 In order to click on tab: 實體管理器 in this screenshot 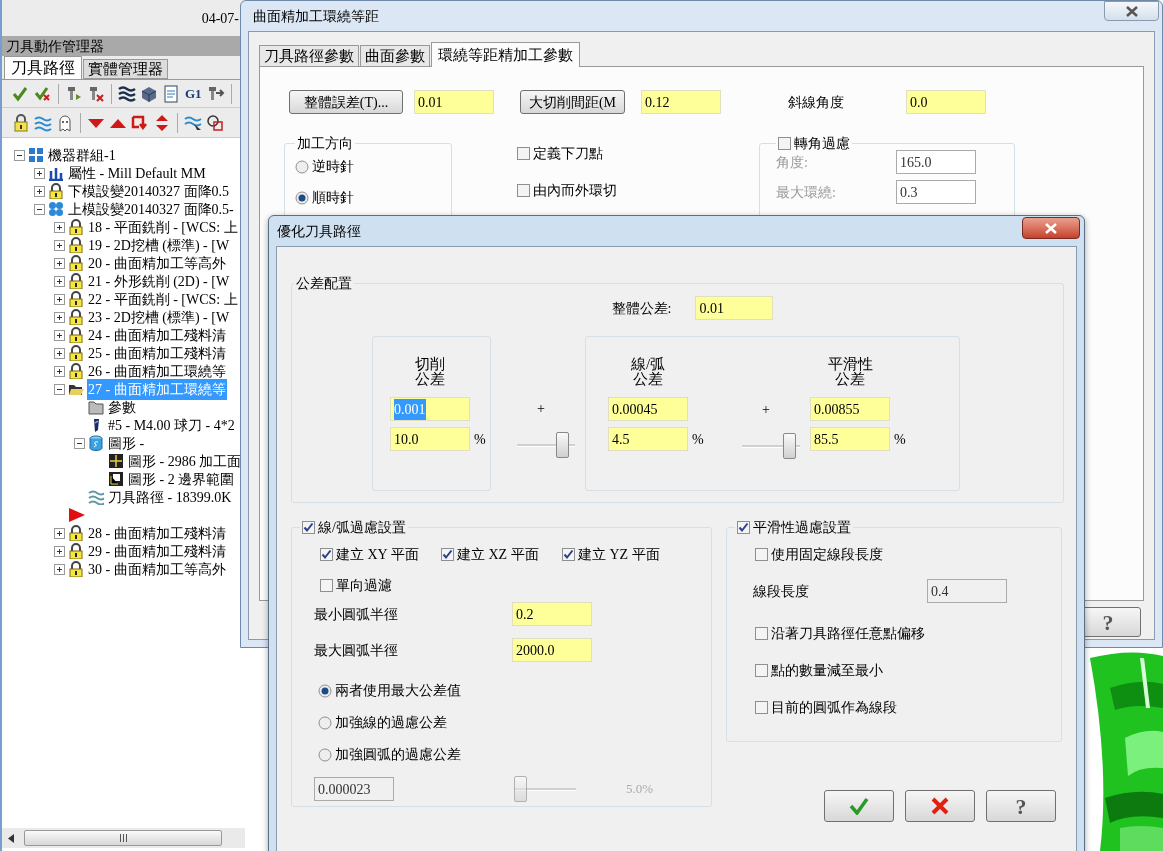, I will do `click(125, 69)`.